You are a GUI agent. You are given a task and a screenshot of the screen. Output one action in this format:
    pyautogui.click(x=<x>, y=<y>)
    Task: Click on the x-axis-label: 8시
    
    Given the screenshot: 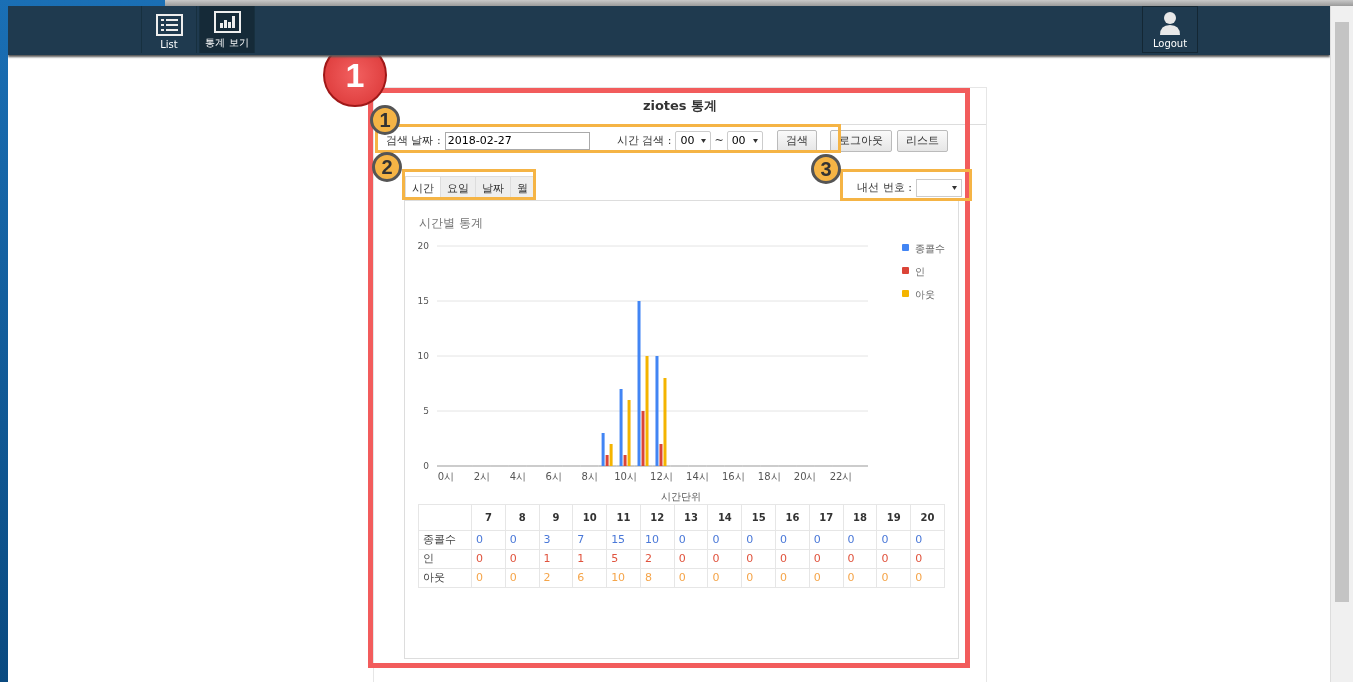 What is the action you would take?
    pyautogui.click(x=589, y=476)
    